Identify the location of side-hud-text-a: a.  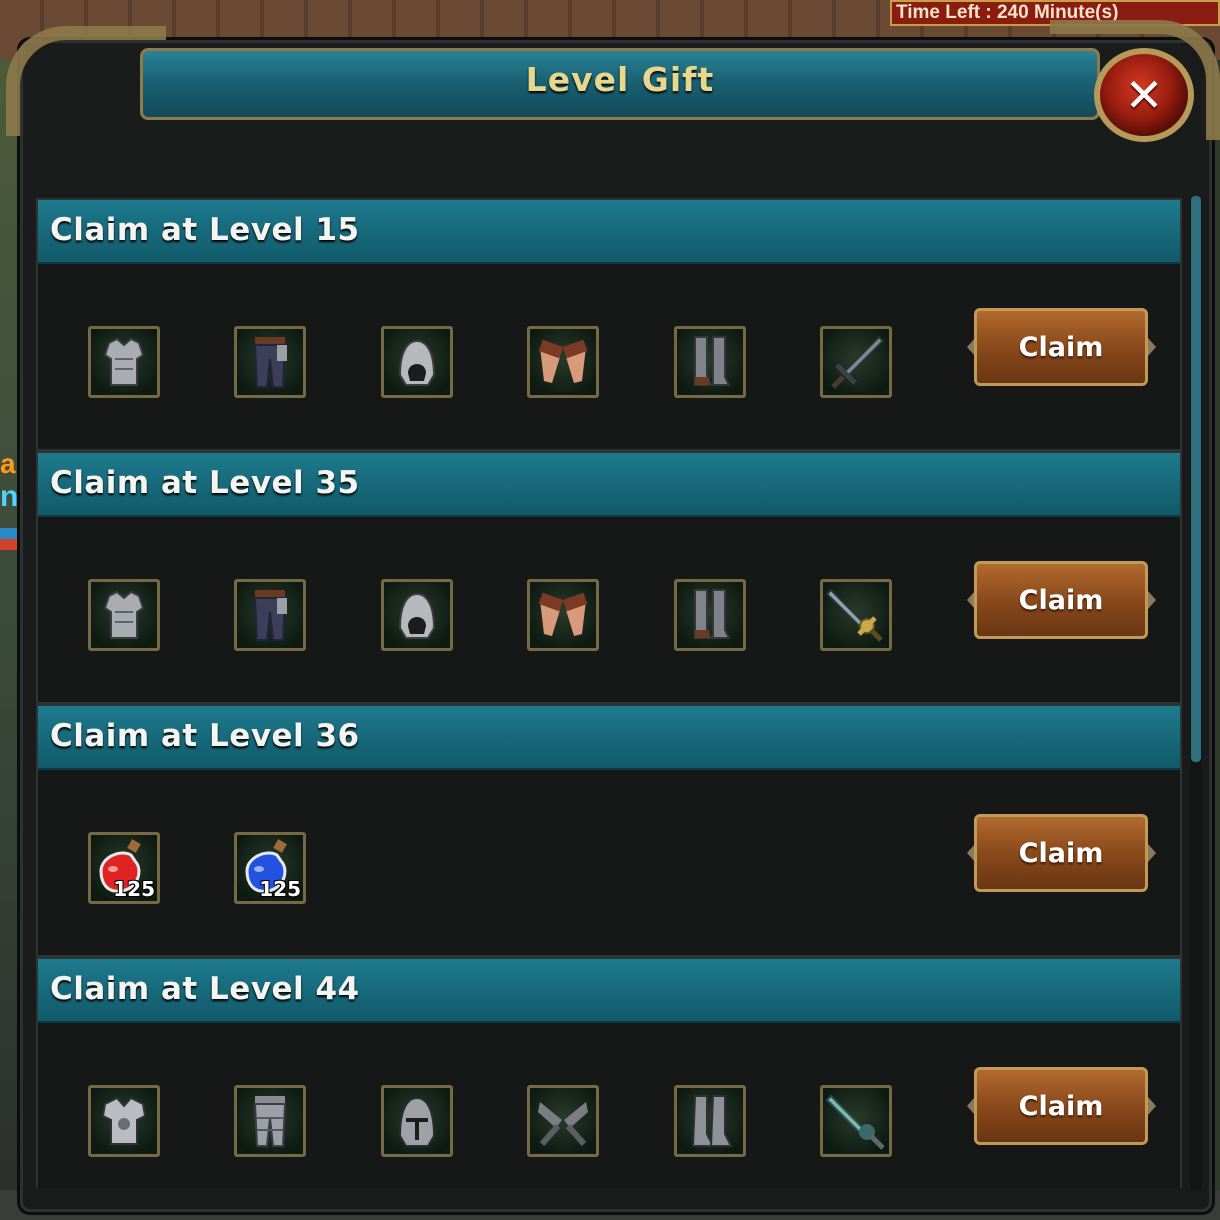
(8, 463).